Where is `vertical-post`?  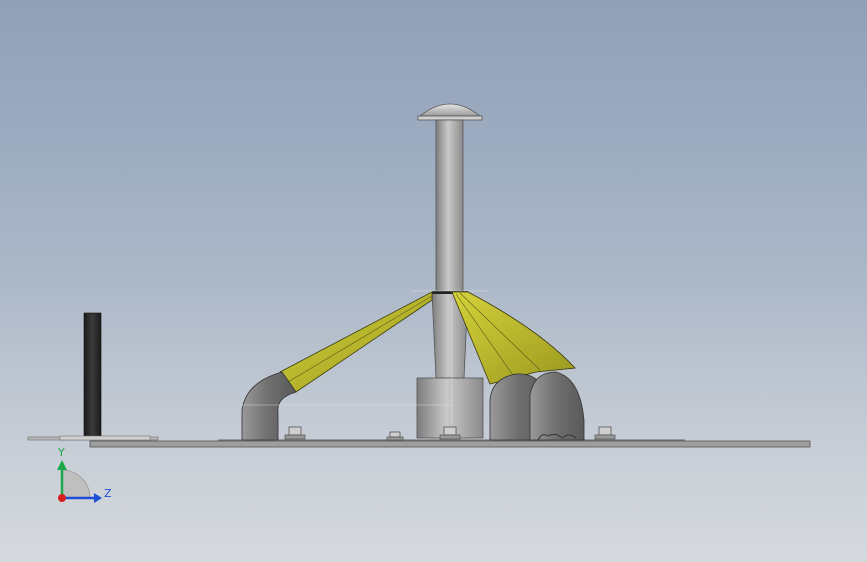
vertical-post is located at coordinates (105, 376).